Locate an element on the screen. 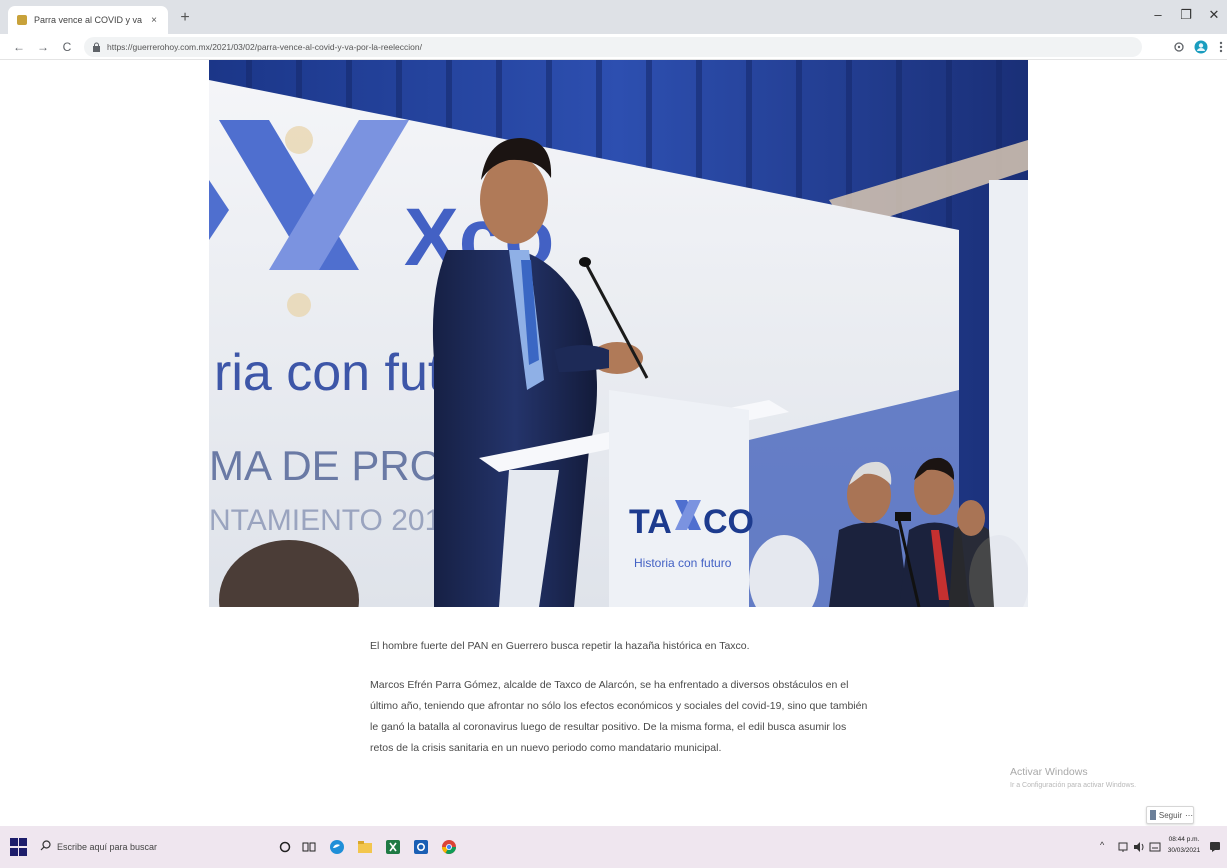 This screenshot has width=1227, height=868. edge-browser-icon is located at coordinates (337, 847).